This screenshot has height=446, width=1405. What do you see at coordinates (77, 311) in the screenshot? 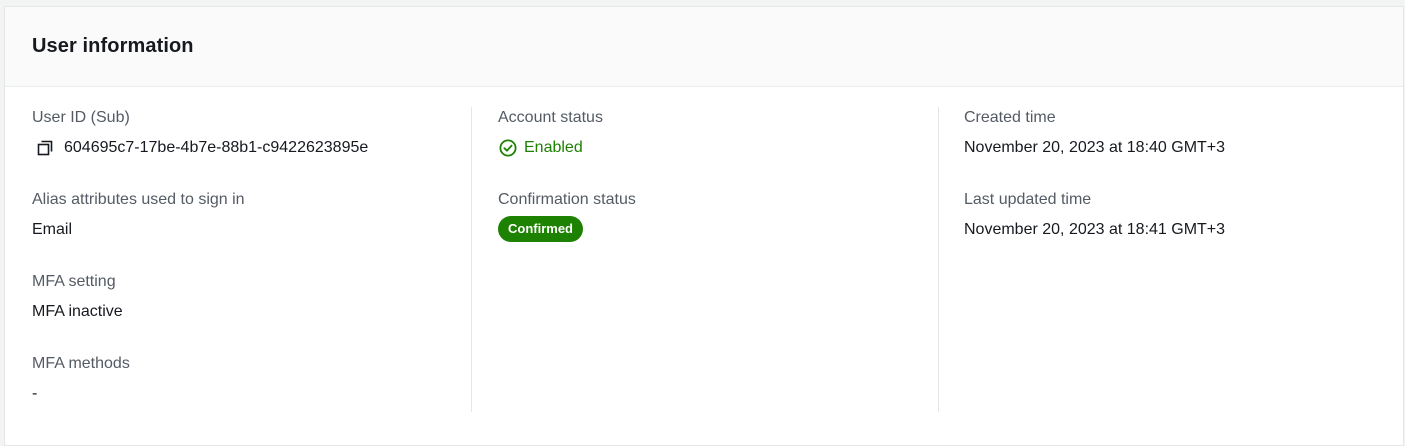
I see `mfa-setting-value: MFA inactive` at bounding box center [77, 311].